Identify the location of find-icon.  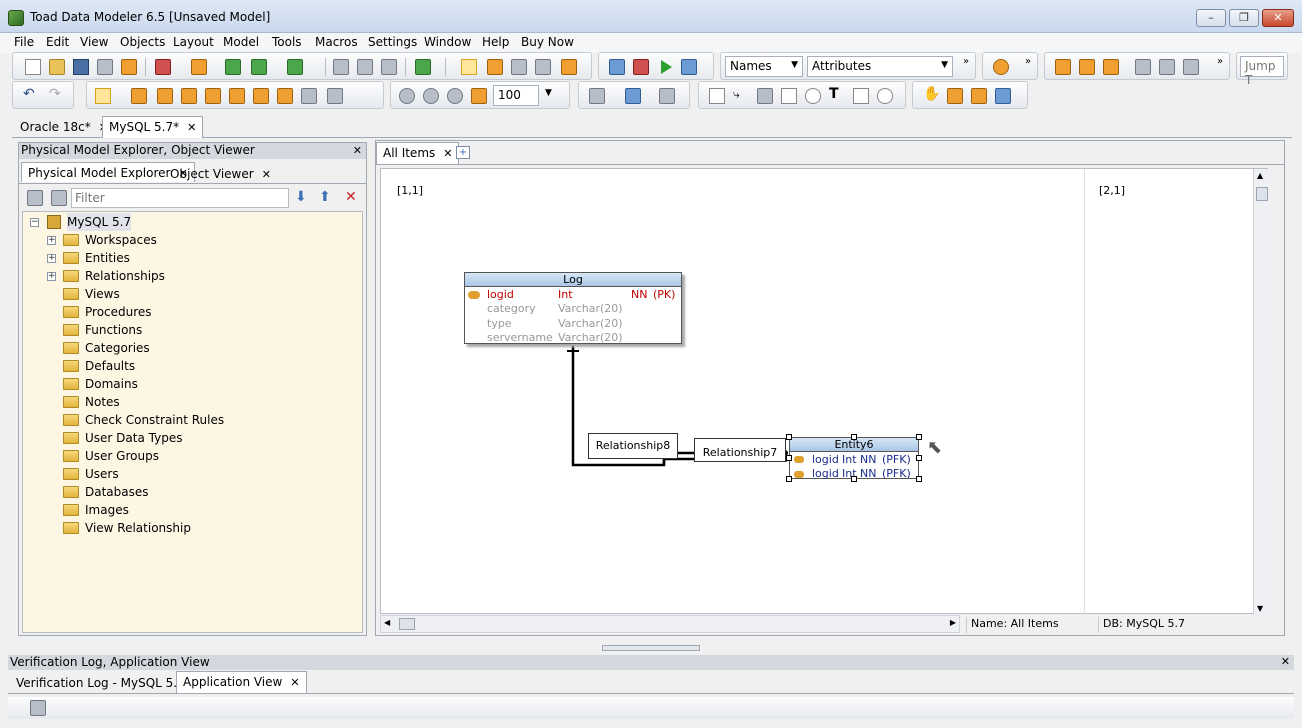
(543, 67).